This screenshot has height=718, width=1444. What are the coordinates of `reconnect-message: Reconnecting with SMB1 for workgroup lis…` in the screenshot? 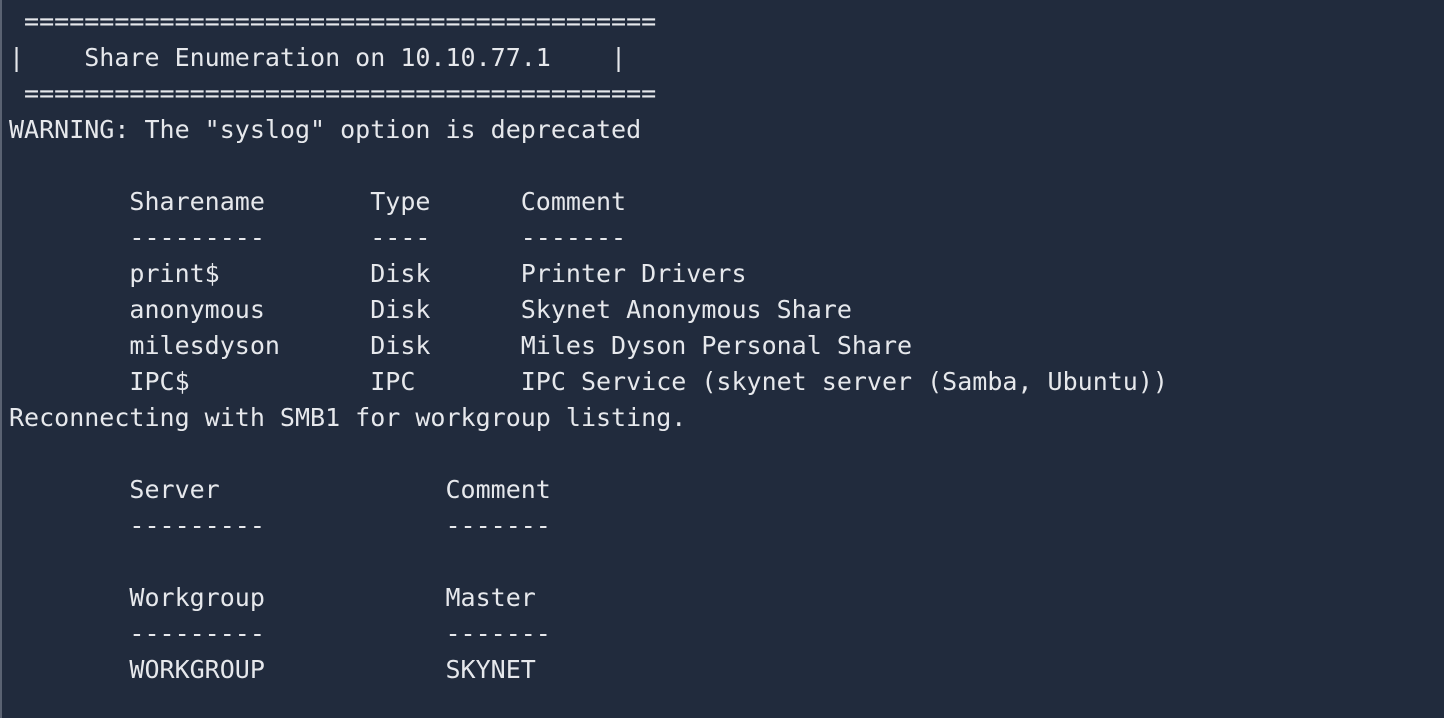 It's located at (348, 417).